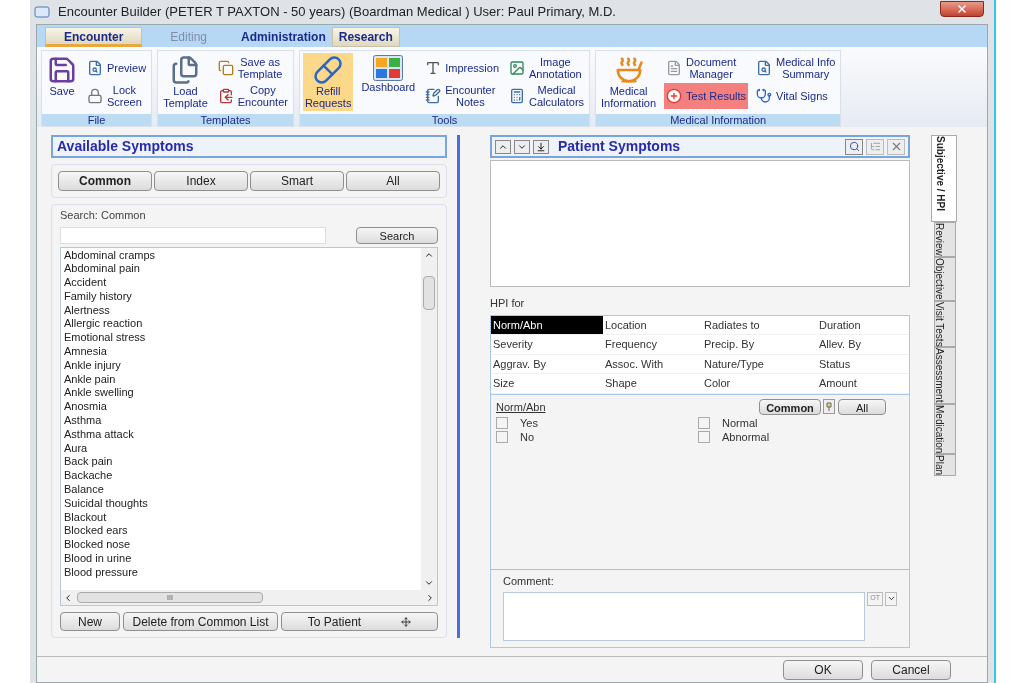 The width and height of the screenshot is (1024, 683). I want to click on ok-button: OK, so click(823, 669).